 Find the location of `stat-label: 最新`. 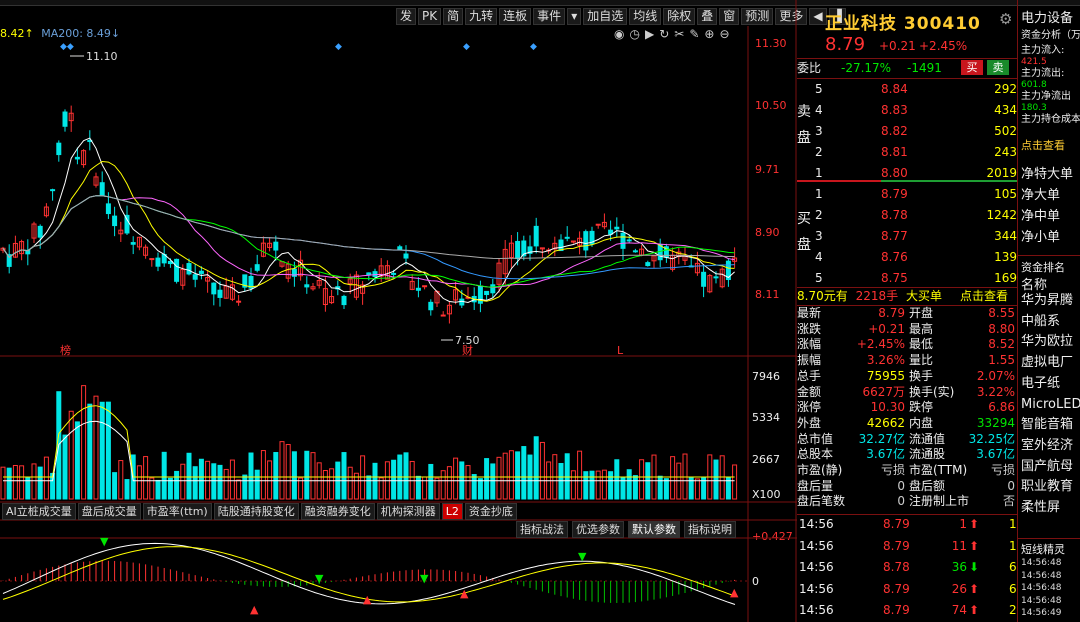

stat-label: 最新 is located at coordinates (809, 313).